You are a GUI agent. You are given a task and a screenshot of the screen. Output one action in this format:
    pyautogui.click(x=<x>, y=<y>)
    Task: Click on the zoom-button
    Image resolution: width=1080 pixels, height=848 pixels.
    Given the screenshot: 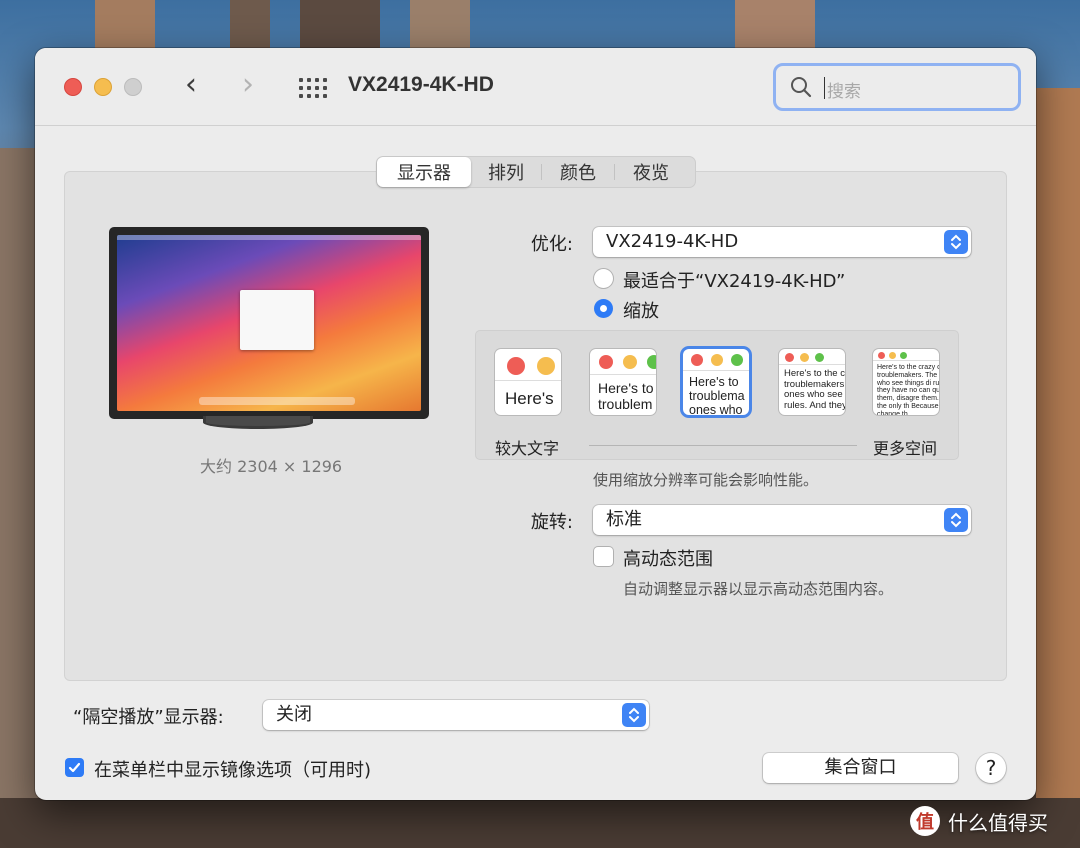 What is the action you would take?
    pyautogui.click(x=133, y=87)
    